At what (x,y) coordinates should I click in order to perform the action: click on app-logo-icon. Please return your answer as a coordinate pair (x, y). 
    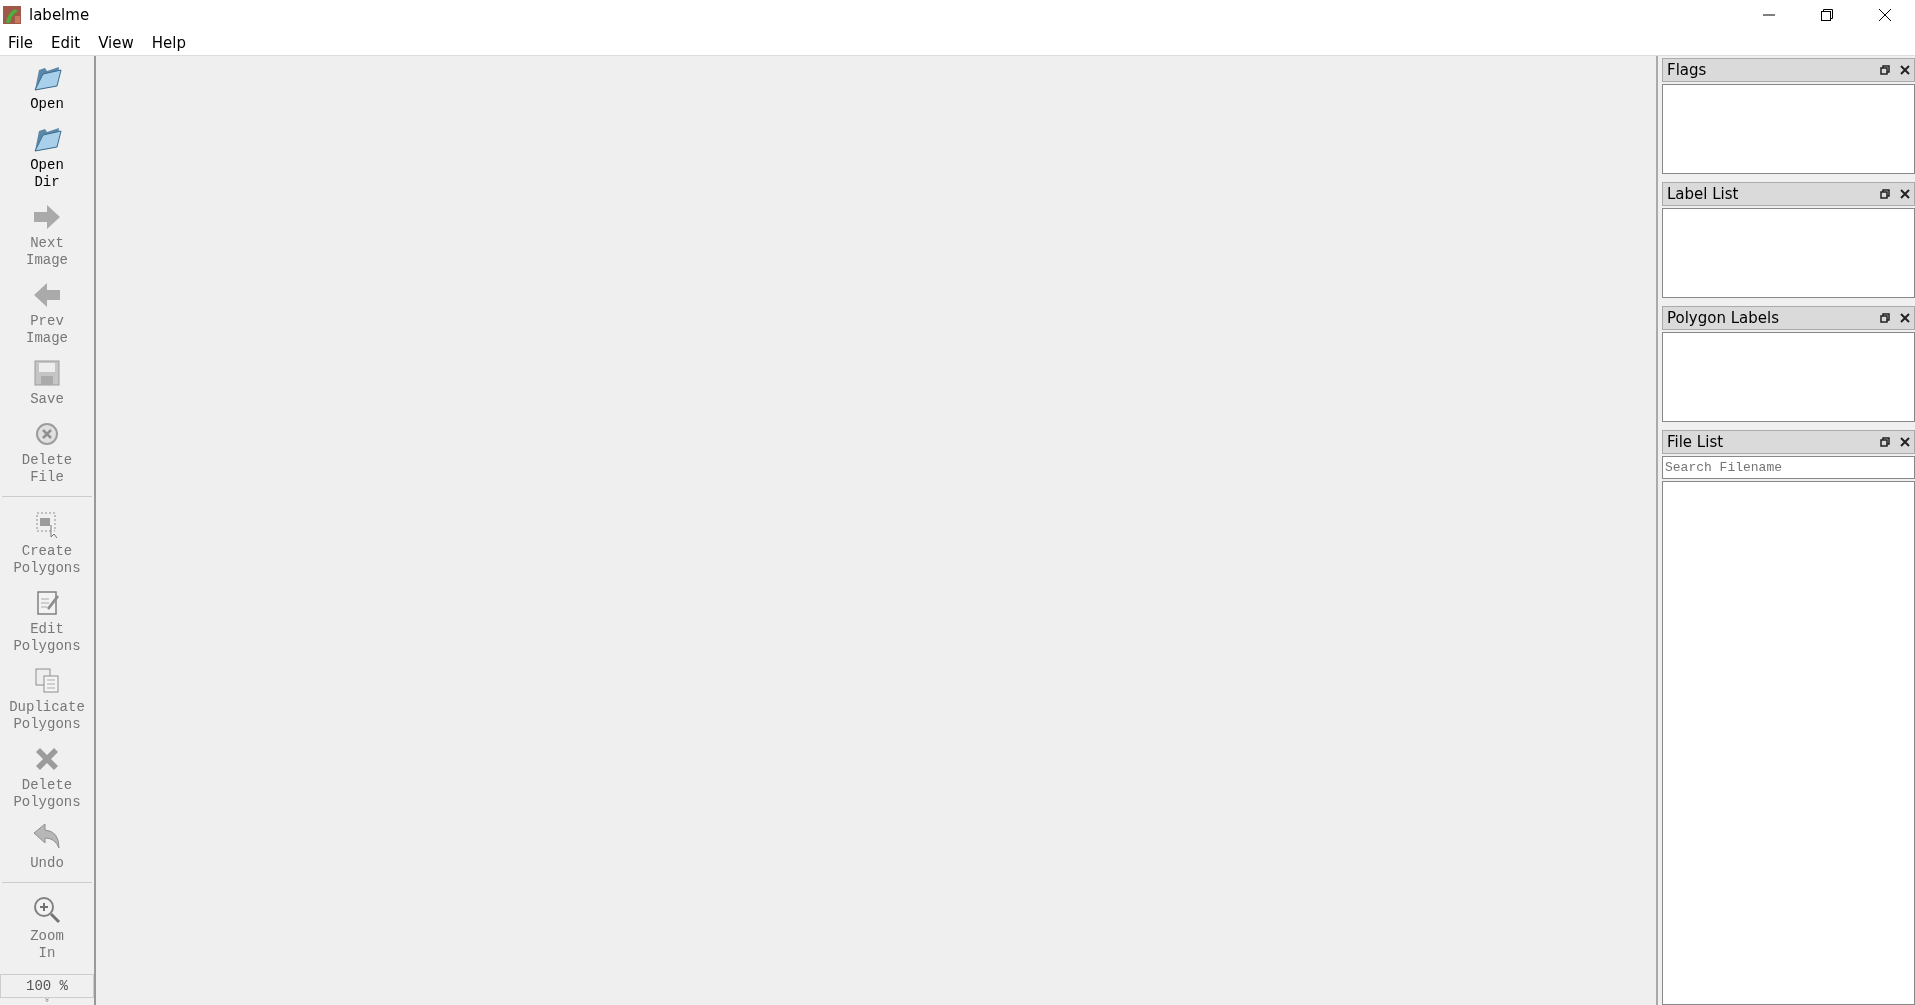
    Looking at the image, I should click on (12, 15).